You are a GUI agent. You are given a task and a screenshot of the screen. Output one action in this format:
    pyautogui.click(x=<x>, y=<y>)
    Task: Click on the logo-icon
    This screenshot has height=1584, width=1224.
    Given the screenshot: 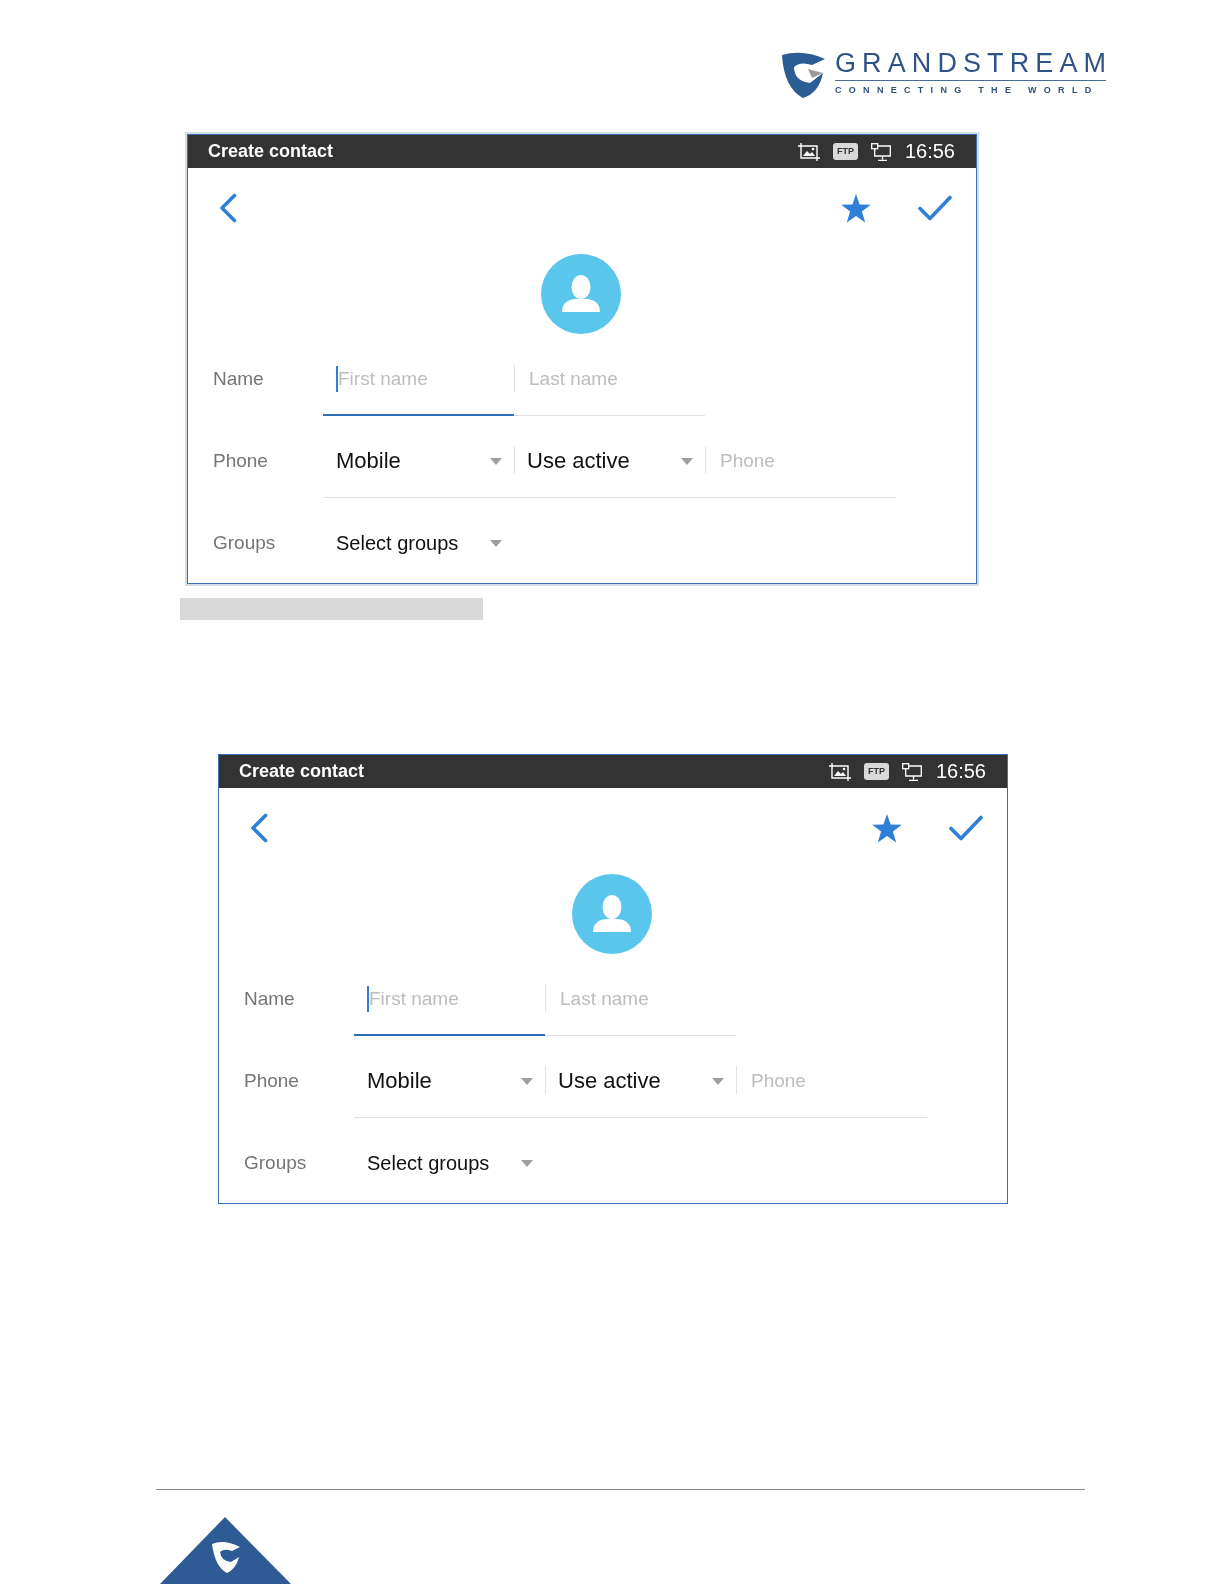 What is the action you would take?
    pyautogui.click(x=804, y=74)
    